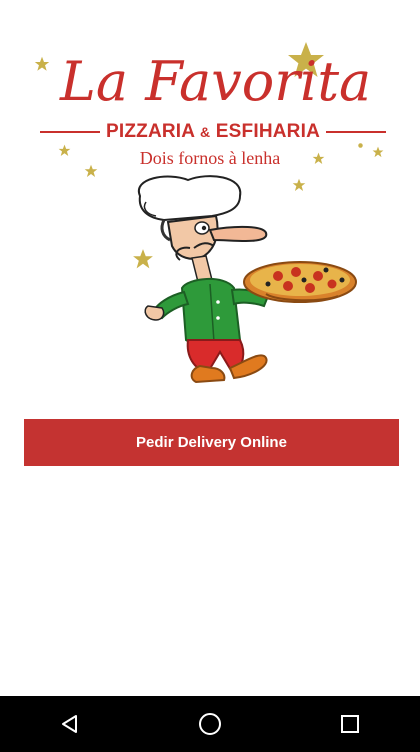 The image size is (420, 752). Describe the element at coordinates (205, 132) in the screenshot. I see `subtitle-ampersand: &` at that location.